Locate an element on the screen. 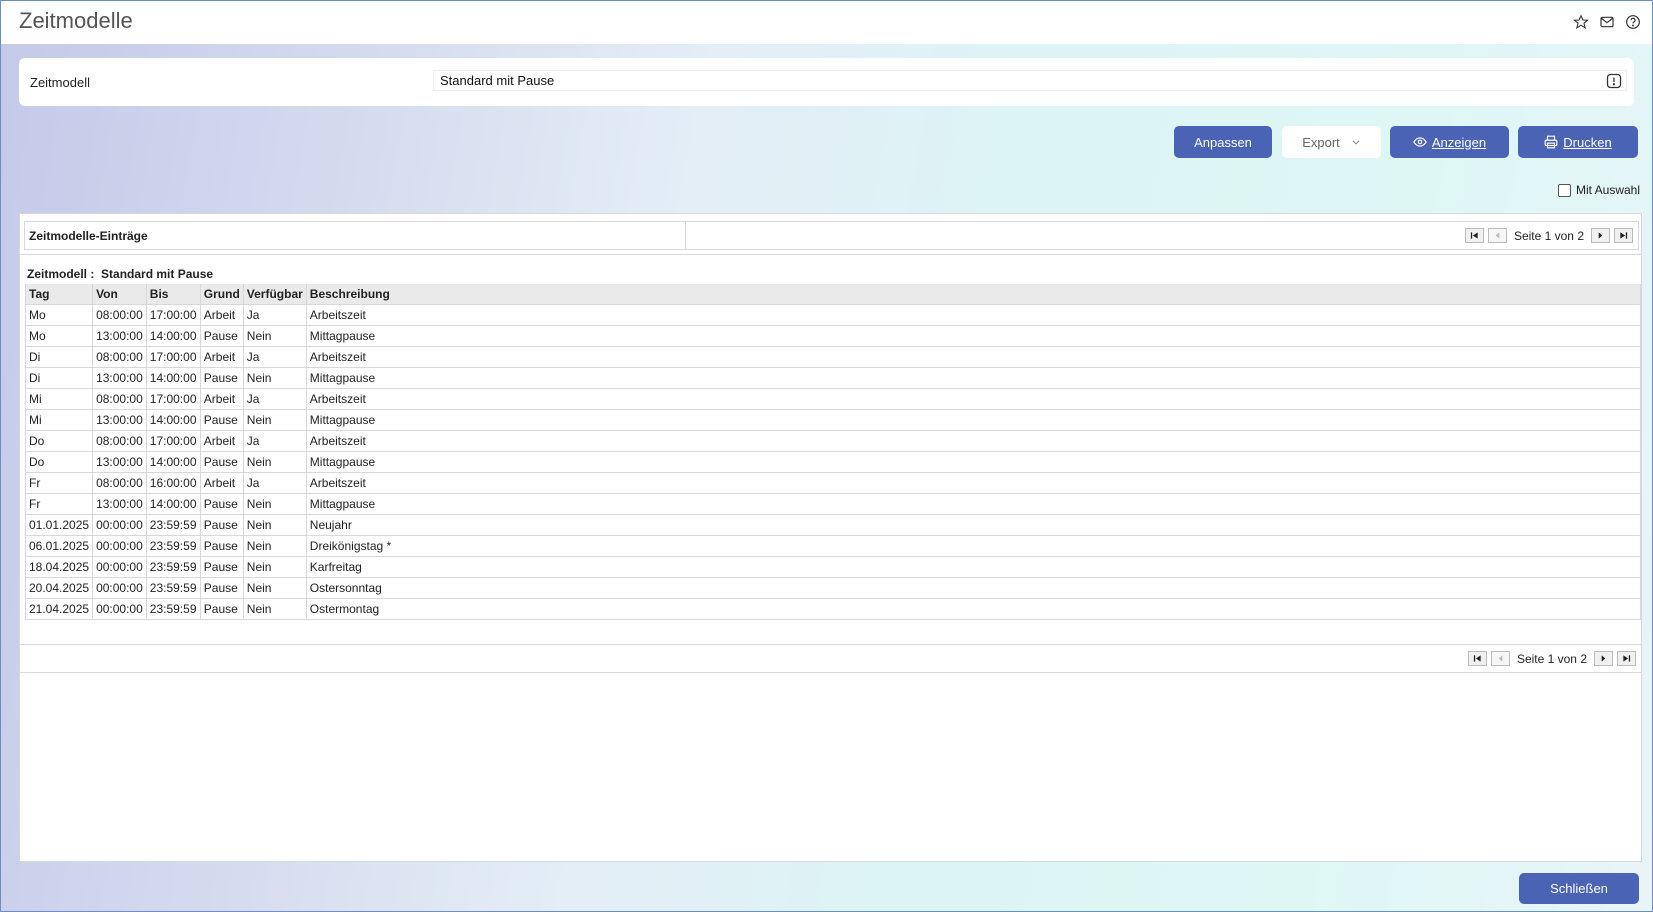 Image resolution: width=1653 pixels, height=912 pixels. table-cell: Di is located at coordinates (59, 357).